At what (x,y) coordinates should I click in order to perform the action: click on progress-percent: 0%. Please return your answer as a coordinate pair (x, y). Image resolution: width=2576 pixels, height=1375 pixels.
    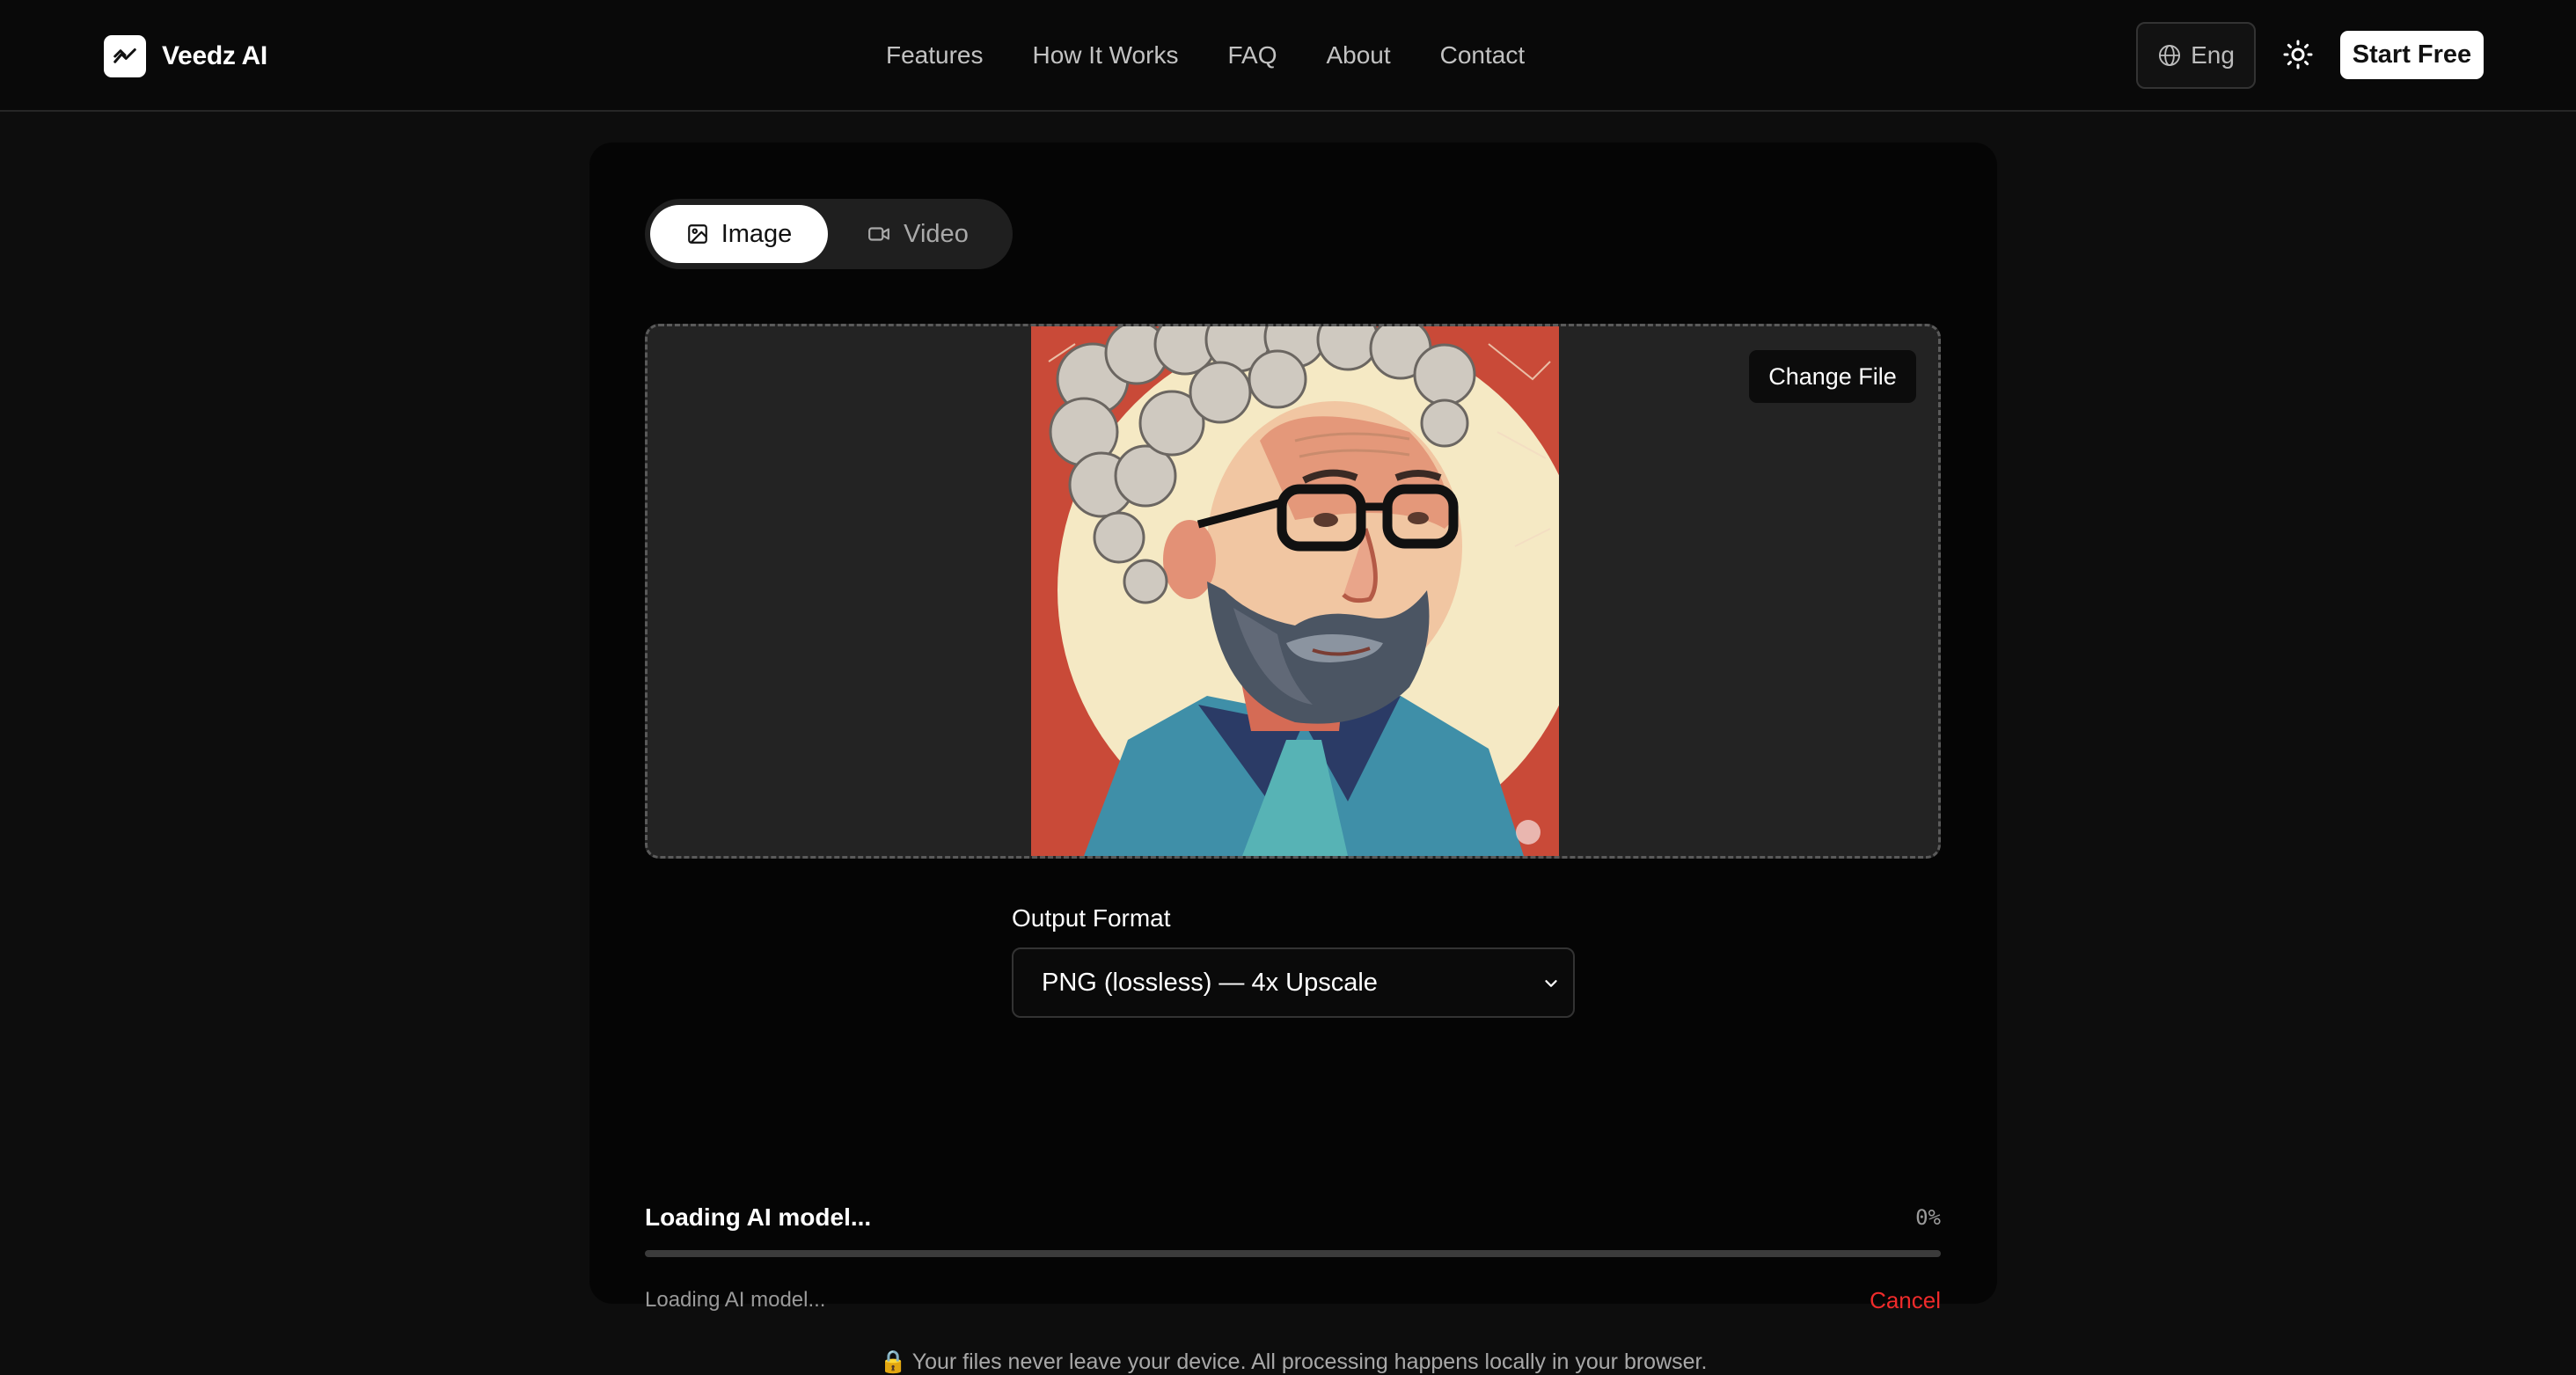
    Looking at the image, I should click on (1928, 1217).